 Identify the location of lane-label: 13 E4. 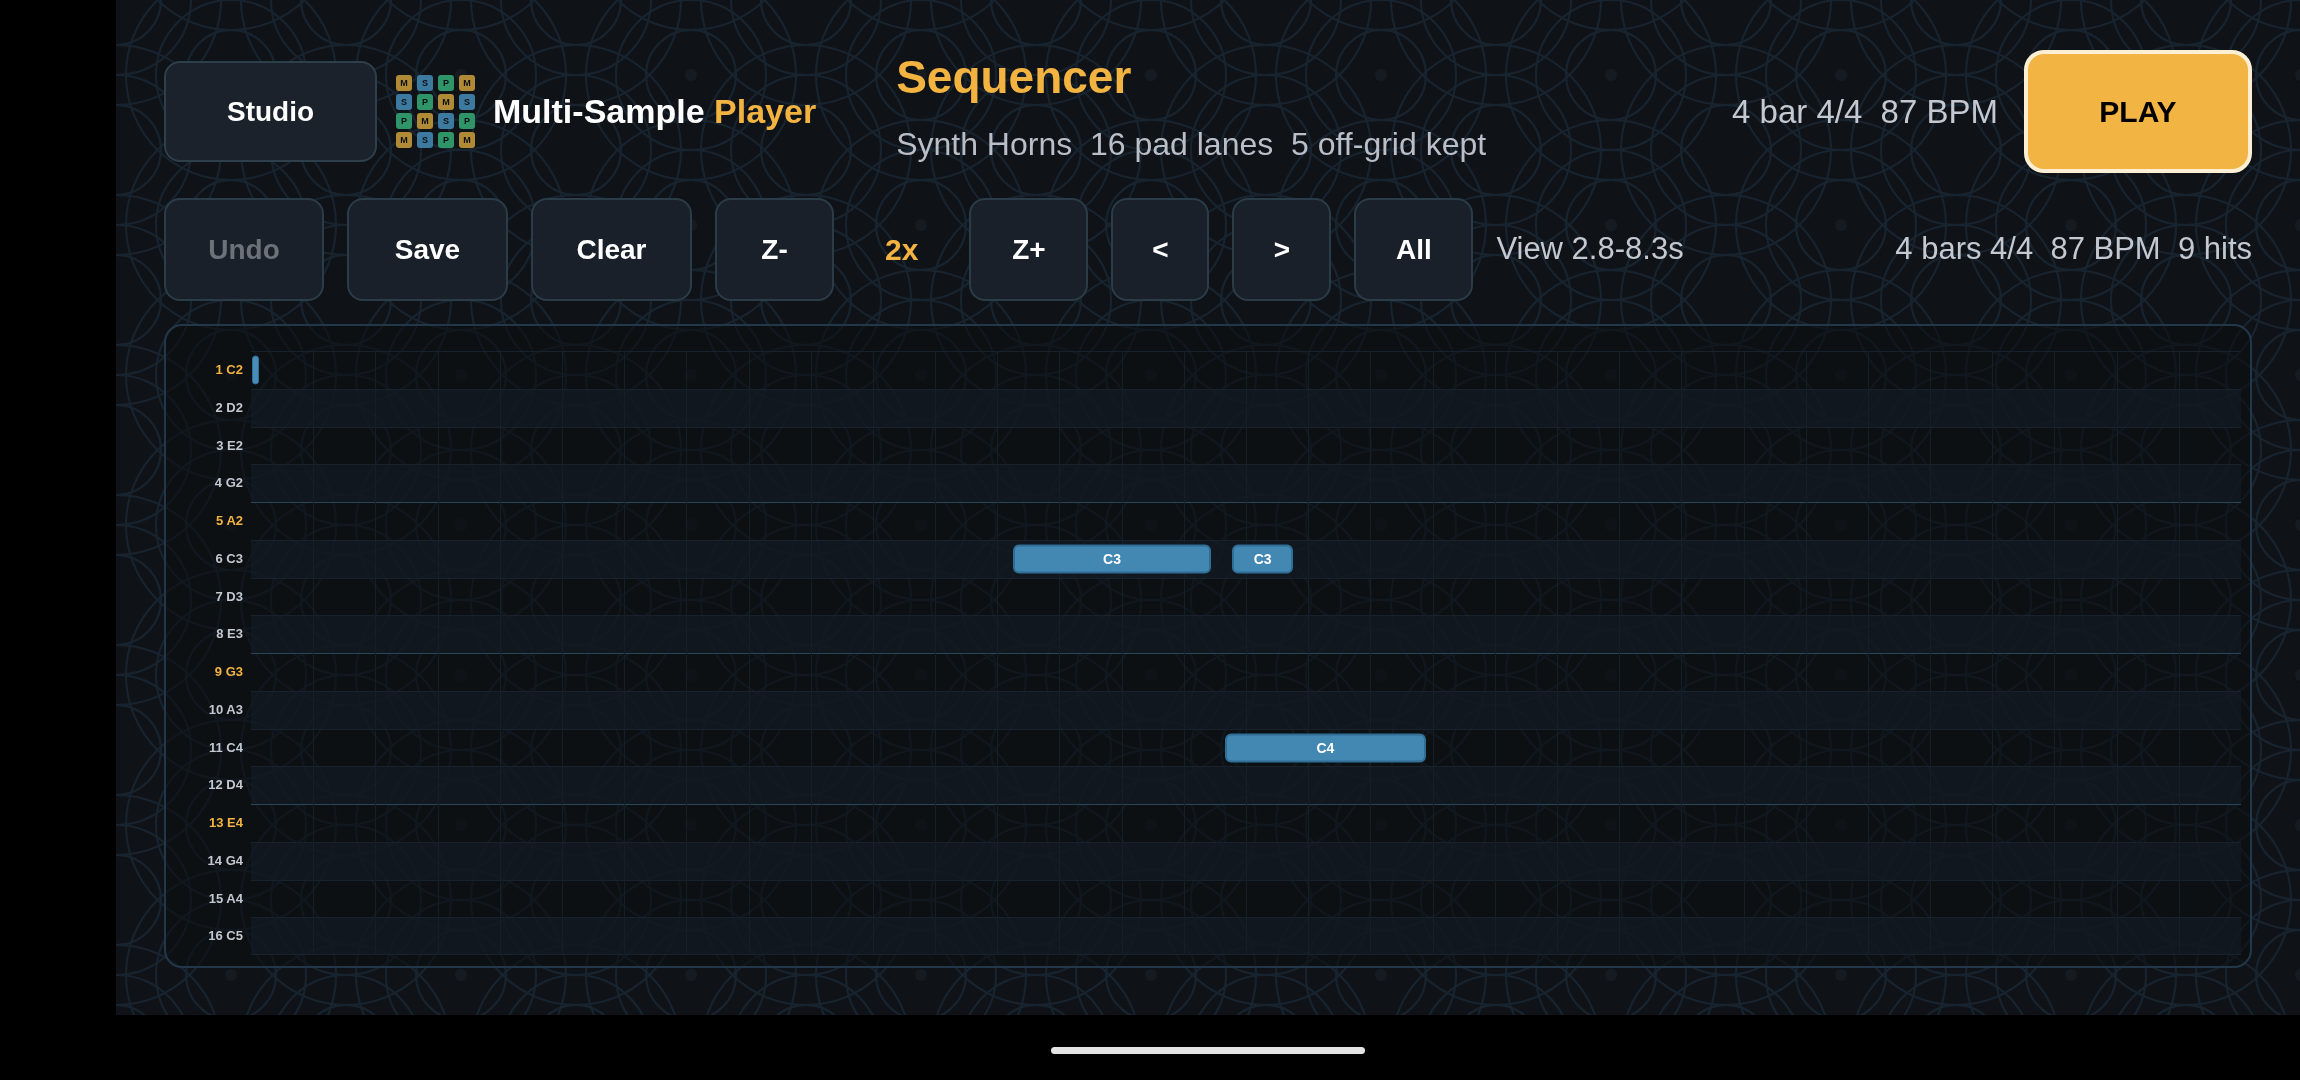
(226, 823).